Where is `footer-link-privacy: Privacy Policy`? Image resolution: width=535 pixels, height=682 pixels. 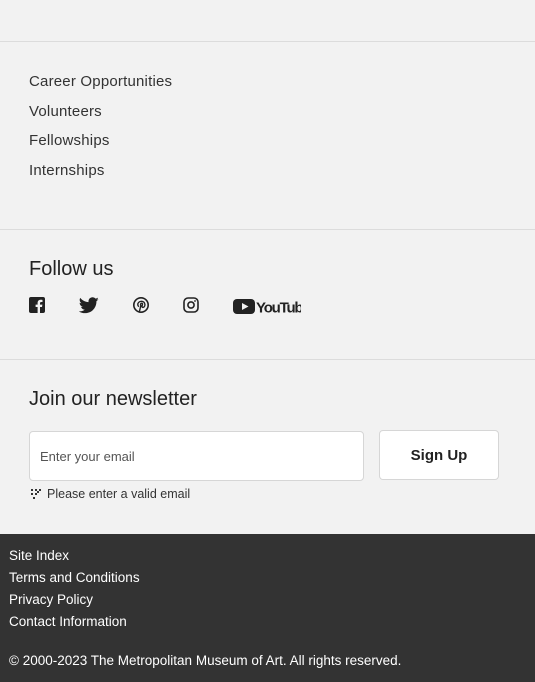 footer-link-privacy: Privacy Policy is located at coordinates (74, 602).